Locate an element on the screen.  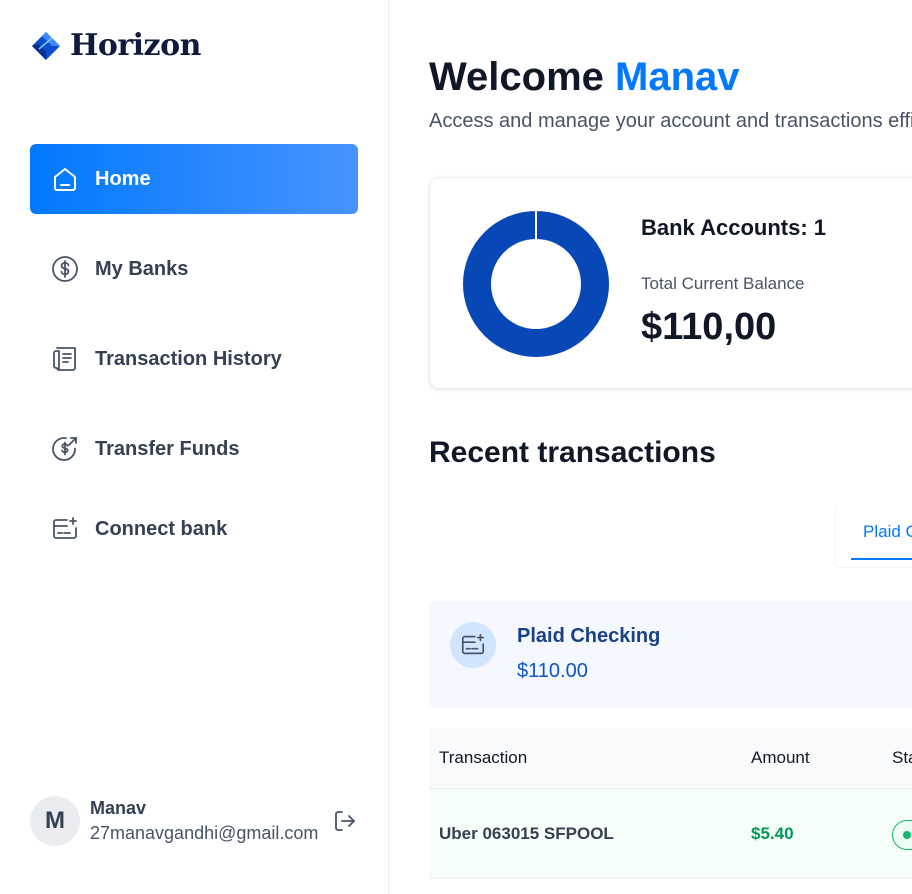
sidebar-item-label: Home is located at coordinates (123, 178).